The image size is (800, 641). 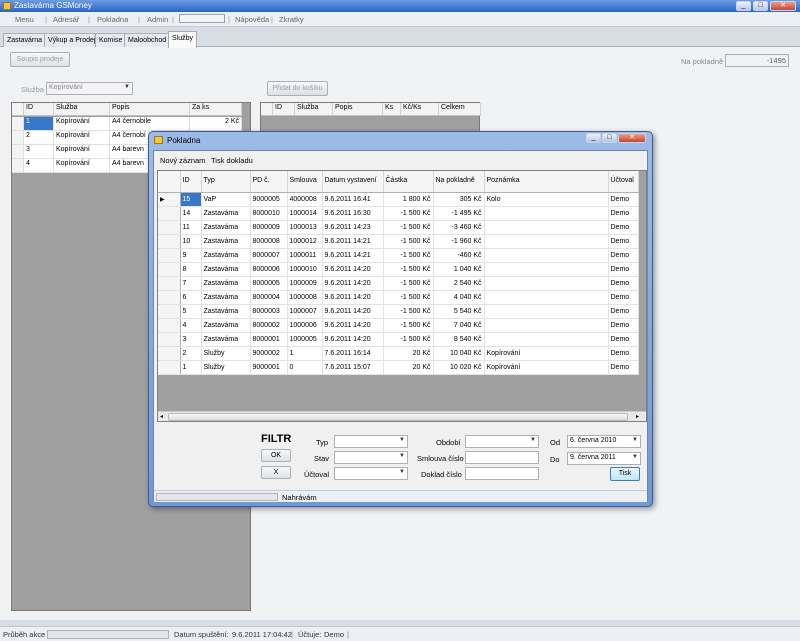 What do you see at coordinates (353, 255) in the screenshot?
I see `table-cell: 9.6.2011 14:21` at bounding box center [353, 255].